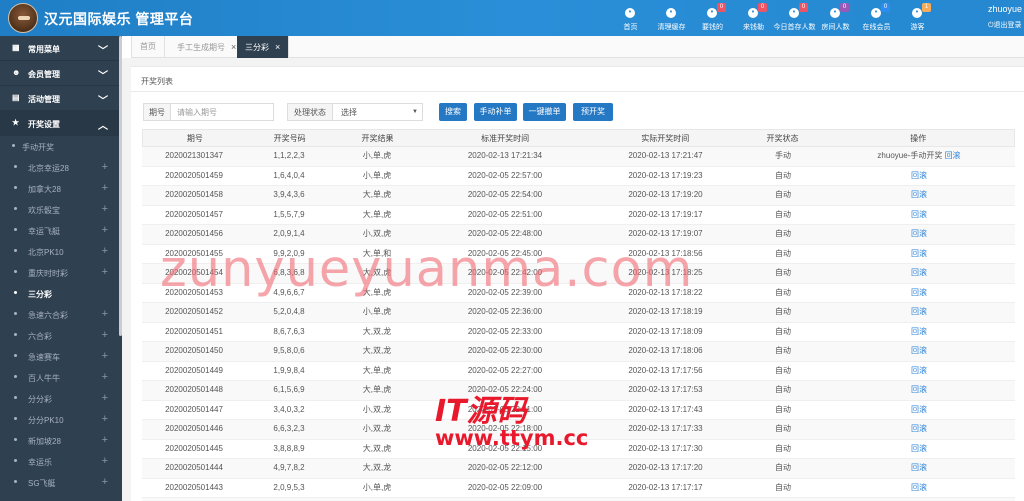 The height and width of the screenshot is (501, 1024). I want to click on sidebar-group-0: ▦ 常用菜单 ﹀, so click(61, 48).